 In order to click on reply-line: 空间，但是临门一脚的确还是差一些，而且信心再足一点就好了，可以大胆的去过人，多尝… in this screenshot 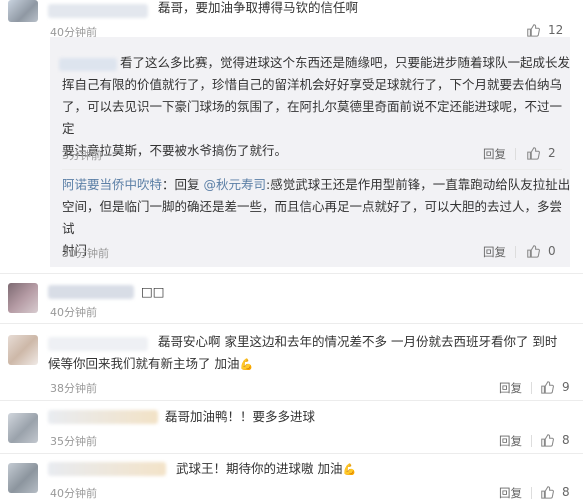, I will do `click(312, 217)`.